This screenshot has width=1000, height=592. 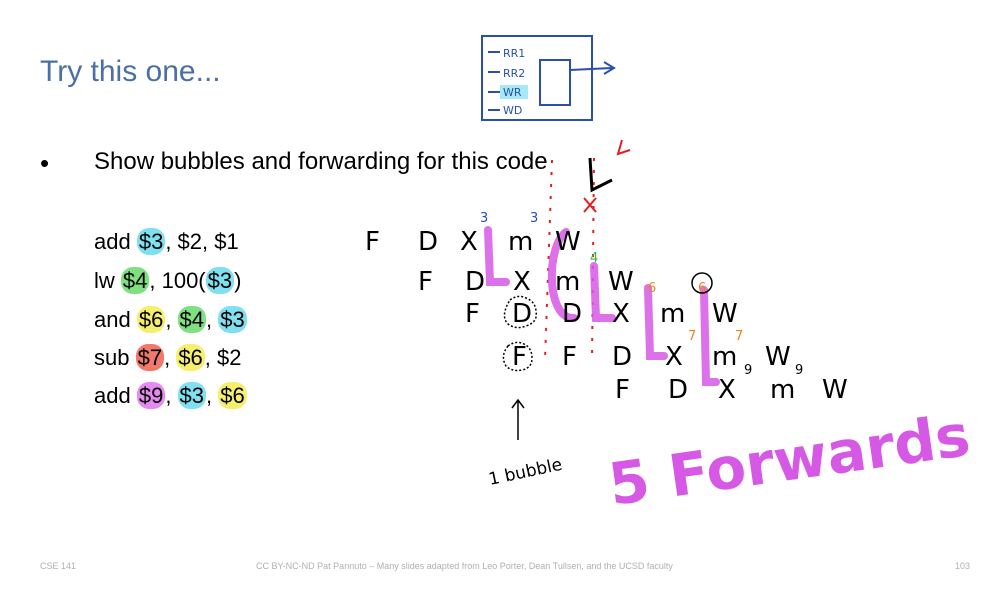 I want to click on rf-label-wr: WR, so click(x=512, y=92).